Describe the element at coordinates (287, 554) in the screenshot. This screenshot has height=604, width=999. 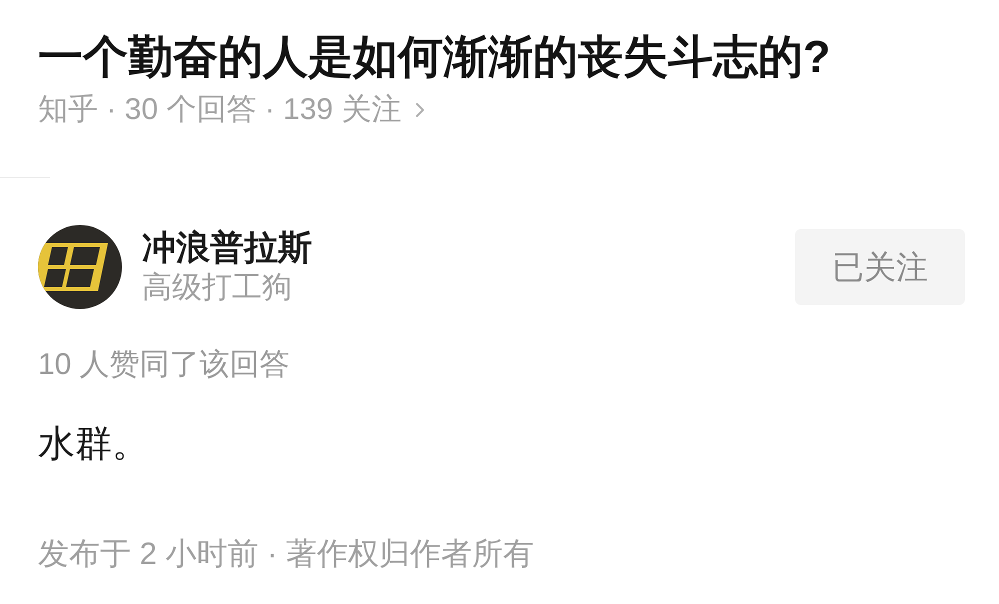
I see `publish-info: 发布于 2 小时前 · 著作权归作者所有` at that location.